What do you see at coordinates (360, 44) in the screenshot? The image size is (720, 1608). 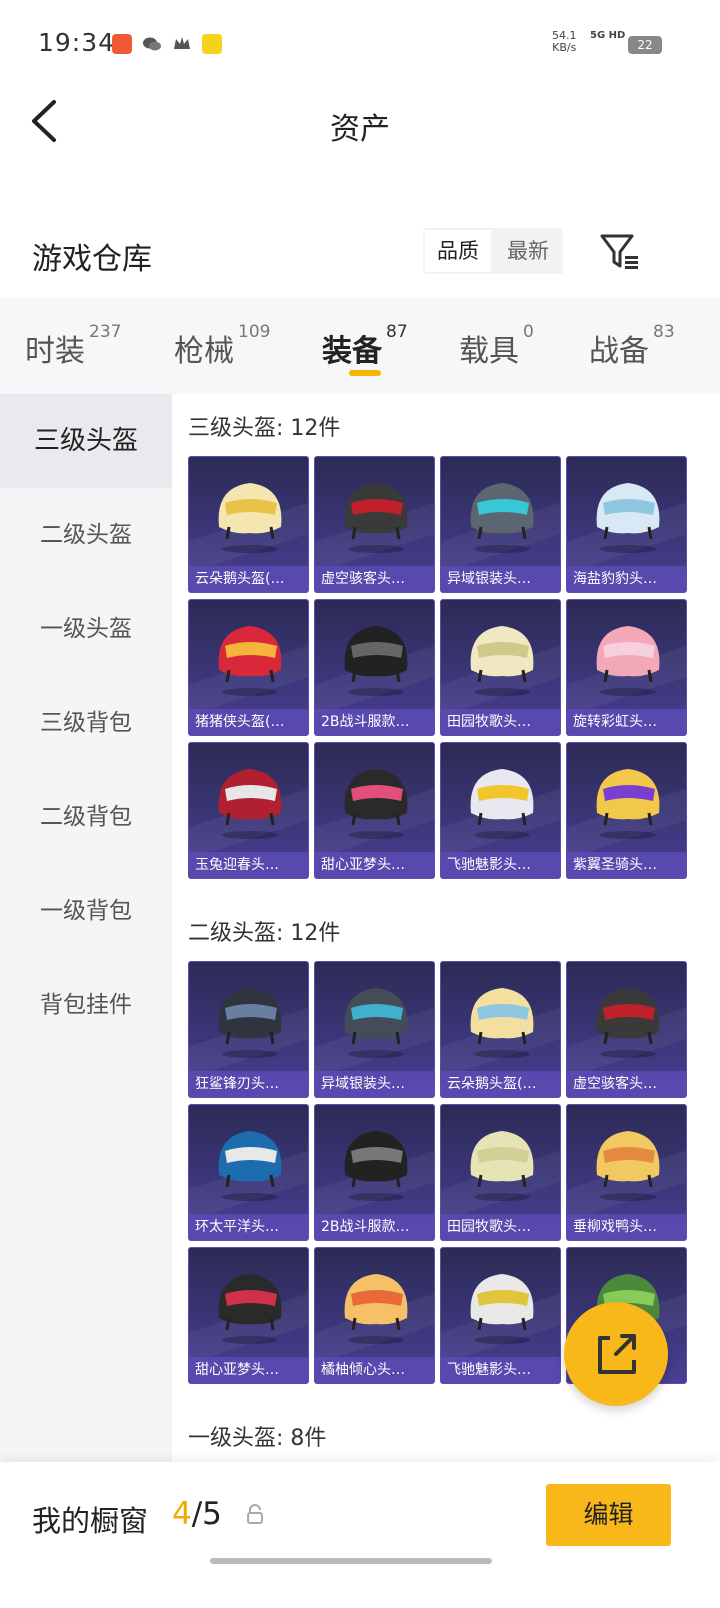 I see `status-bar: 19:34 54.1 KB/s 5G HD 22` at bounding box center [360, 44].